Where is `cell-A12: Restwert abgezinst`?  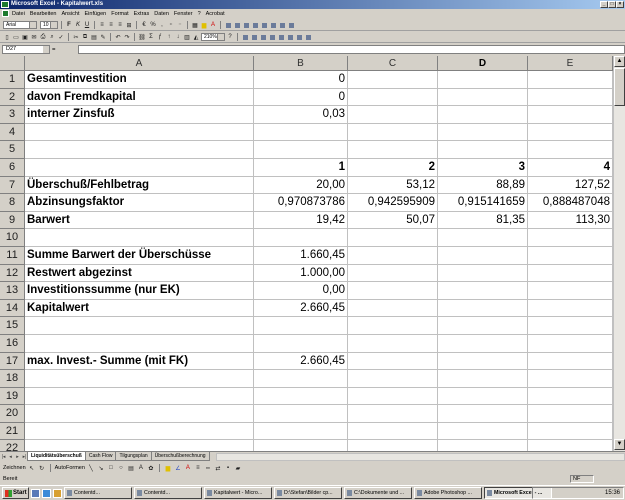 cell-A12: Restwert abgezinst is located at coordinates (139, 273).